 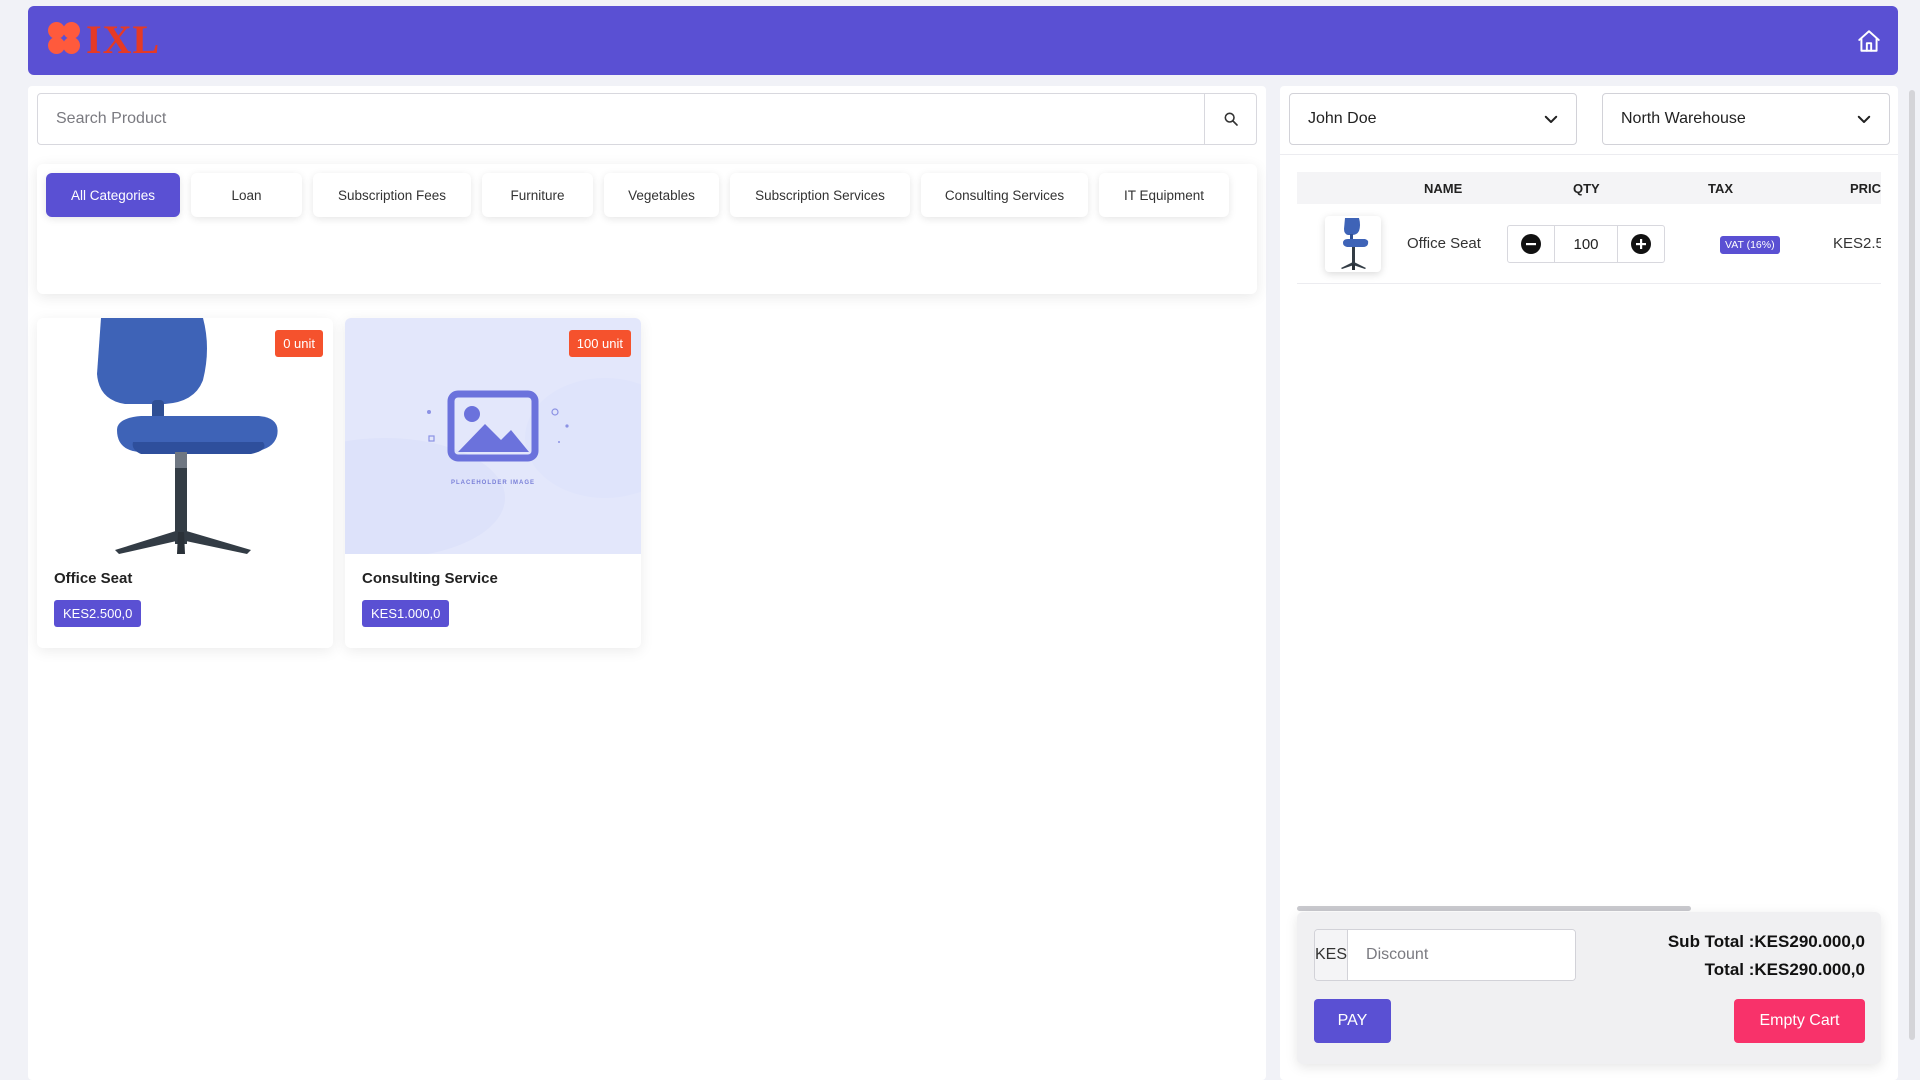 I want to click on logo: IXL, so click(x=104, y=39).